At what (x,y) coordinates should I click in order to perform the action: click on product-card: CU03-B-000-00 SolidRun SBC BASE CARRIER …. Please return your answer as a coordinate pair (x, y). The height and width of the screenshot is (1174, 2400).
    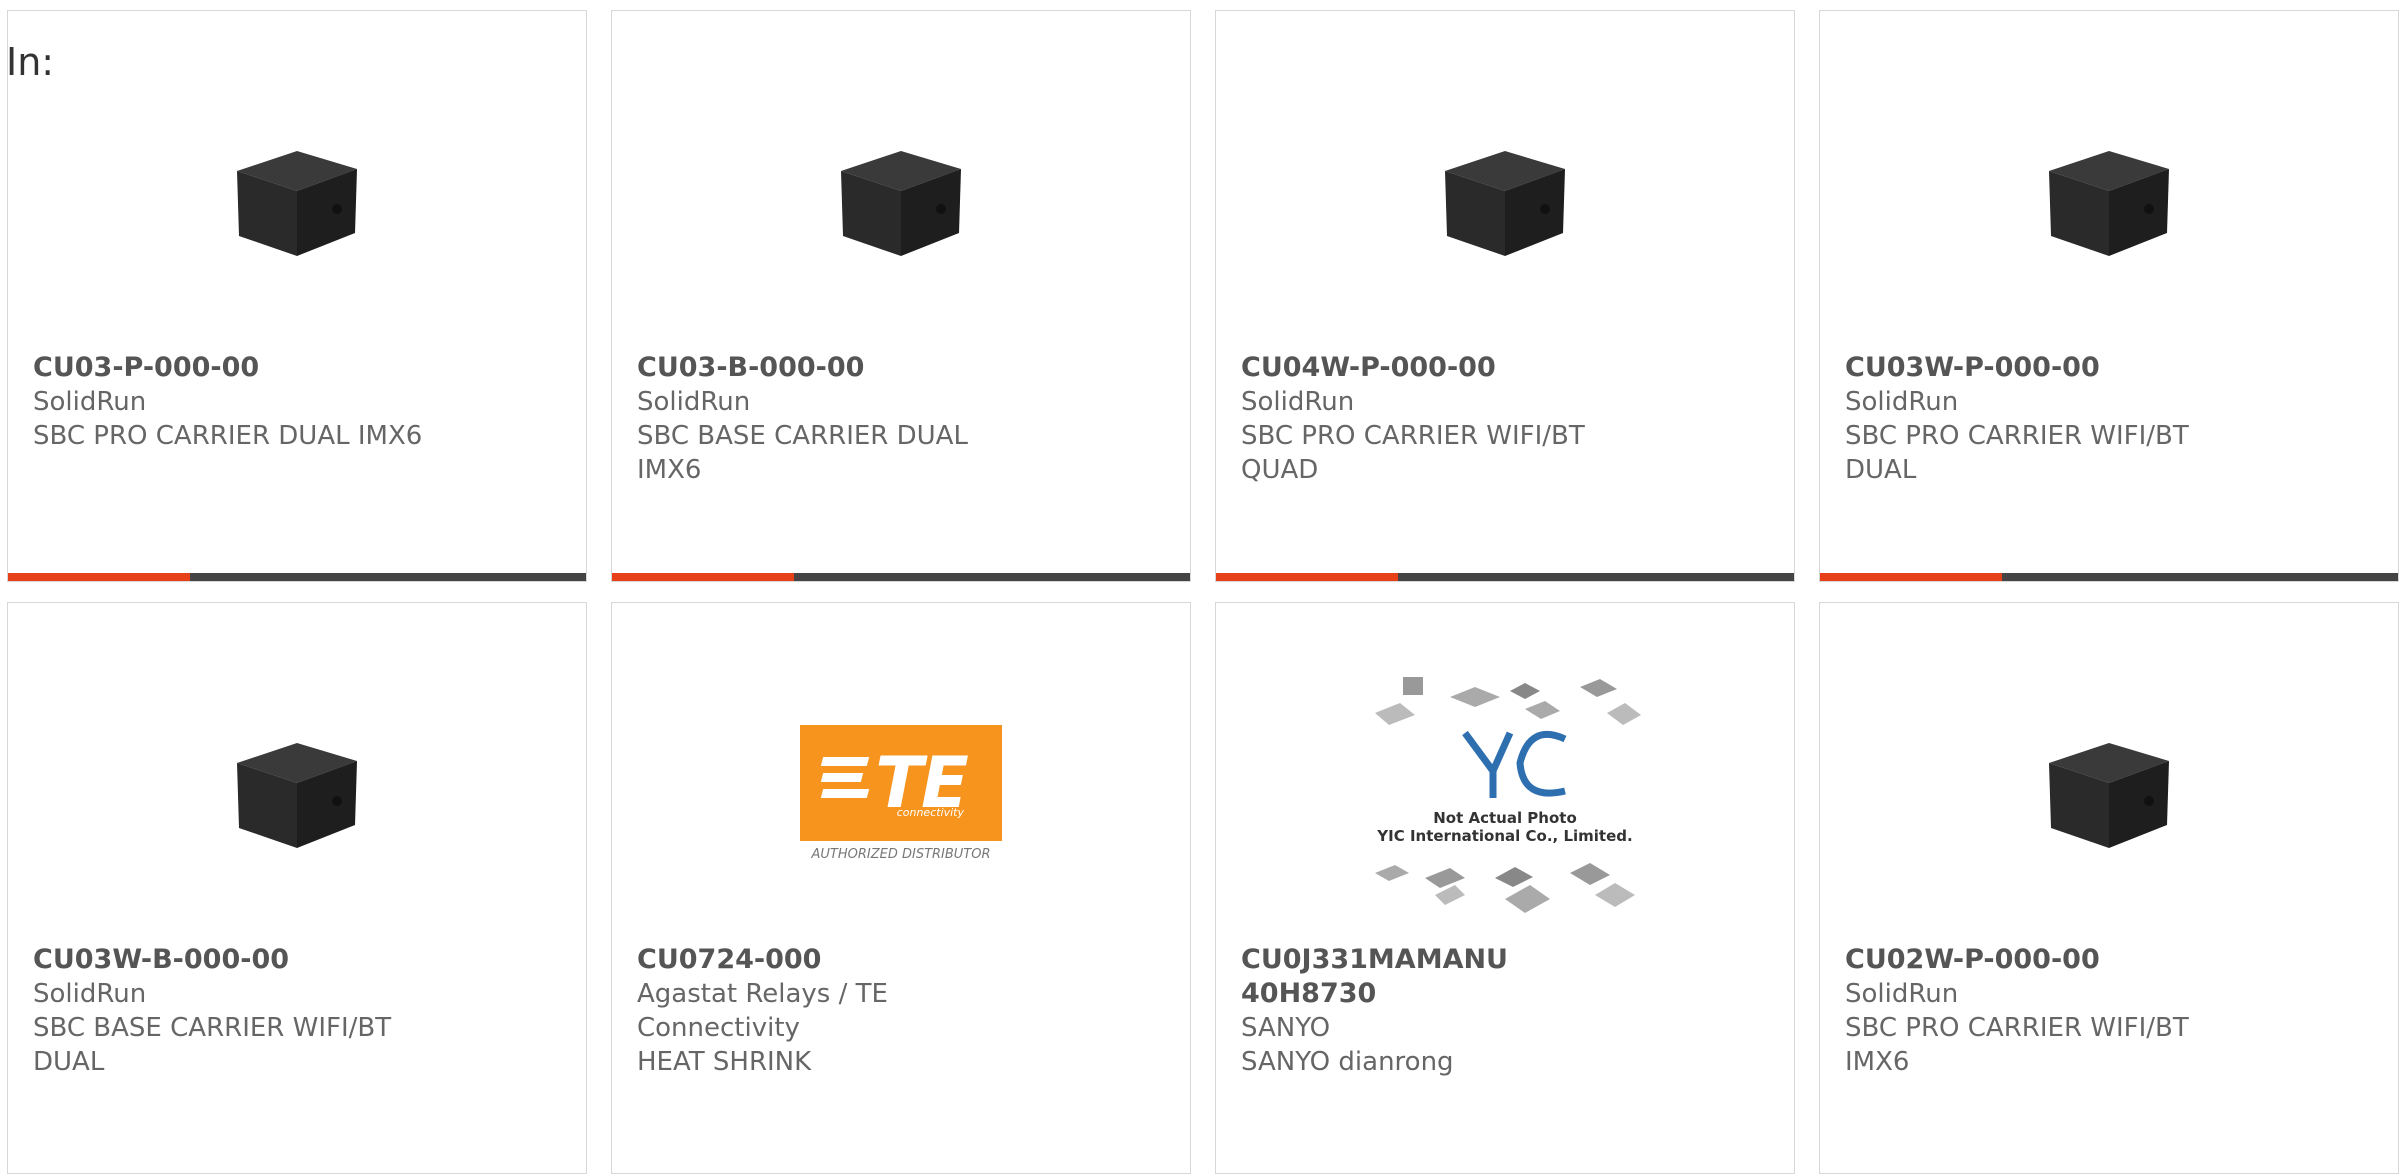
    Looking at the image, I should click on (901, 296).